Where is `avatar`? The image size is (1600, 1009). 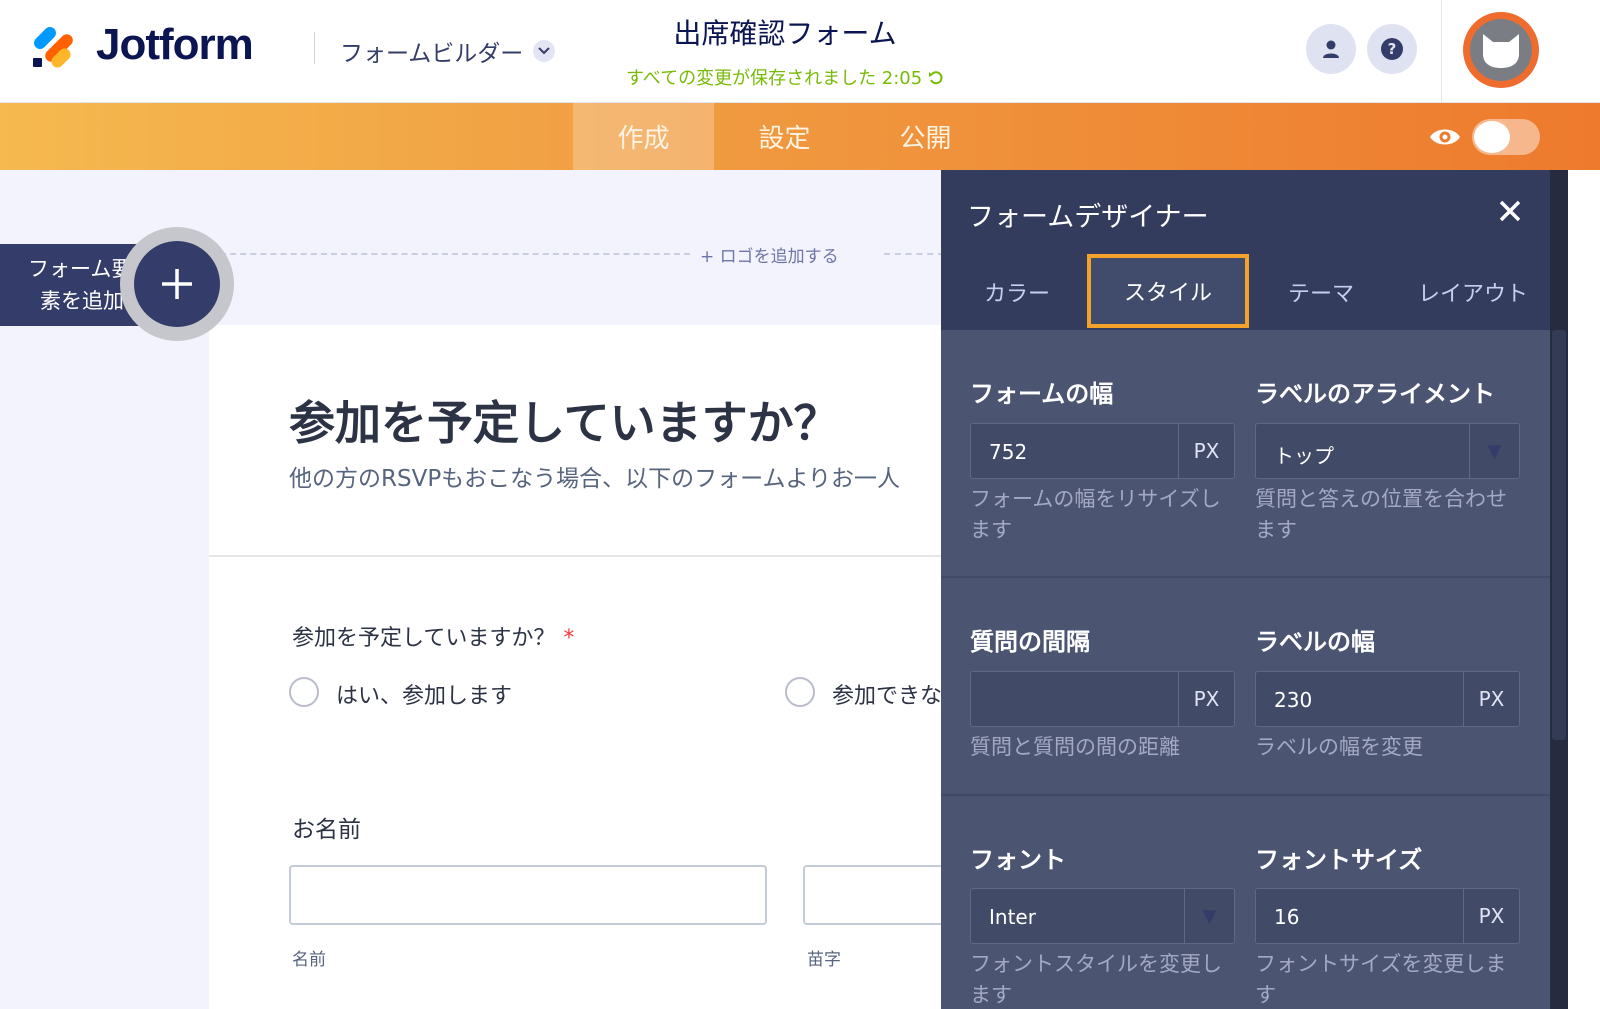
avatar is located at coordinates (1501, 50).